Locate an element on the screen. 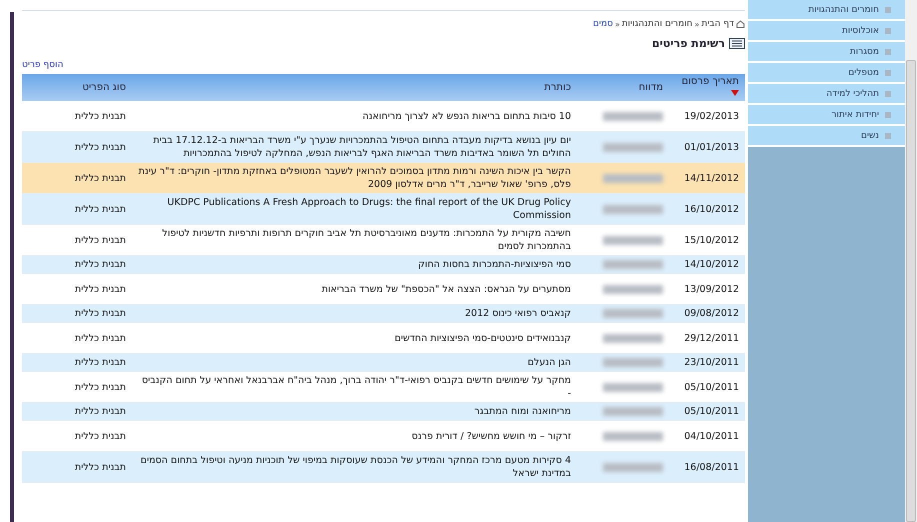 Image resolution: width=917 pixels, height=522 pixels. date-cell: 09/08/2012 is located at coordinates (707, 314).